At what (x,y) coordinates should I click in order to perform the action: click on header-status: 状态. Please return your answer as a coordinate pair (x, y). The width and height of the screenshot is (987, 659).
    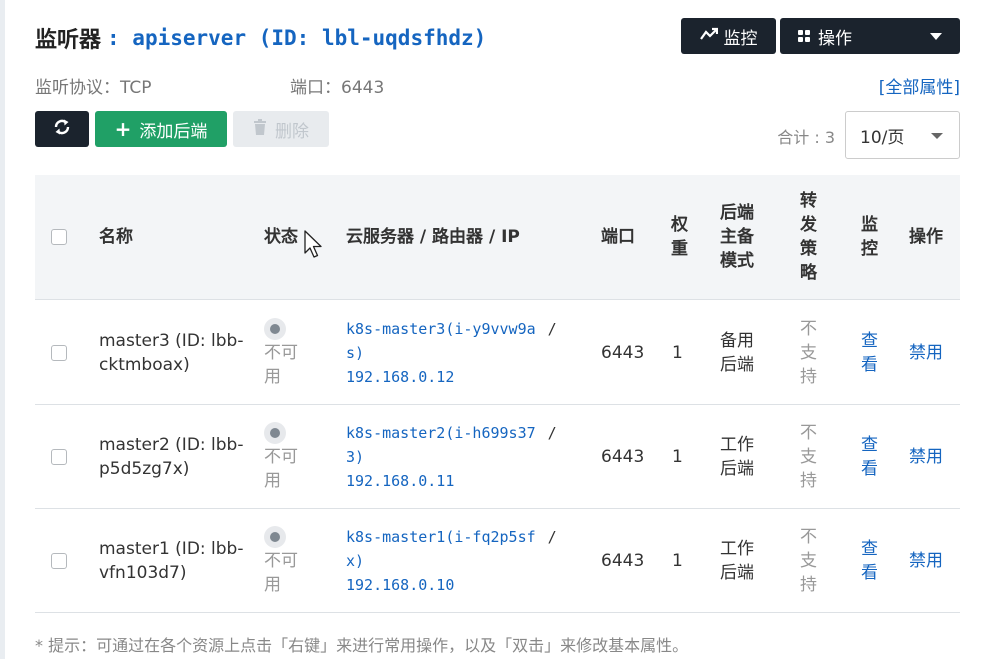
    Looking at the image, I should click on (281, 237).